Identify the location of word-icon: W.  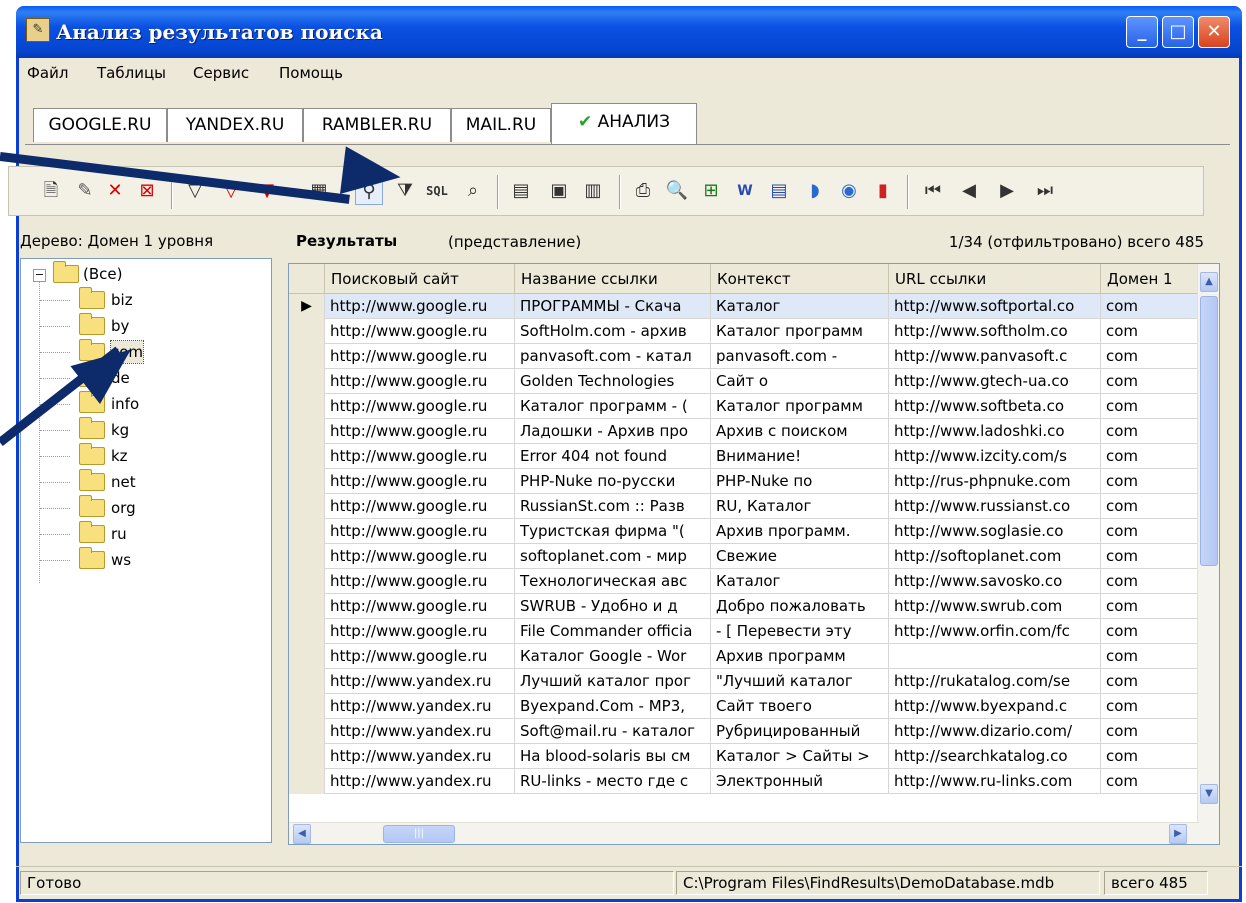
(745, 191).